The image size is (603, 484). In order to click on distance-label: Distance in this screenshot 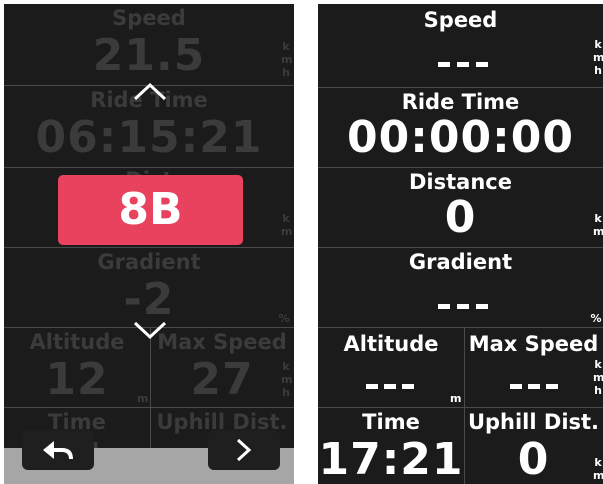, I will do `click(460, 182)`.